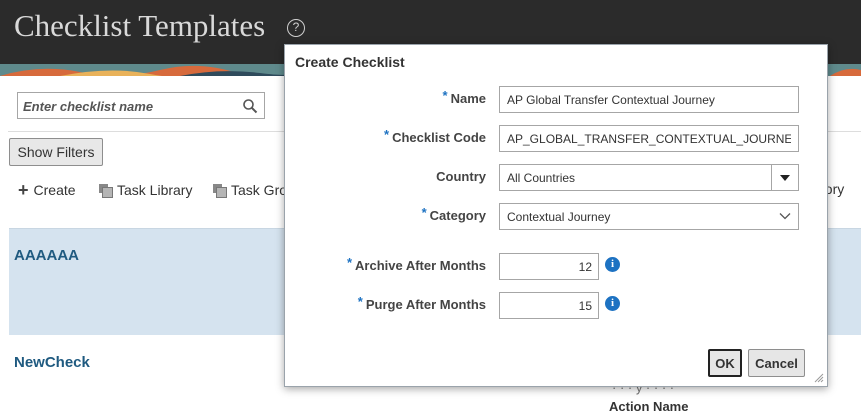 The image size is (861, 414). I want to click on triangle-down-icon, so click(785, 178).